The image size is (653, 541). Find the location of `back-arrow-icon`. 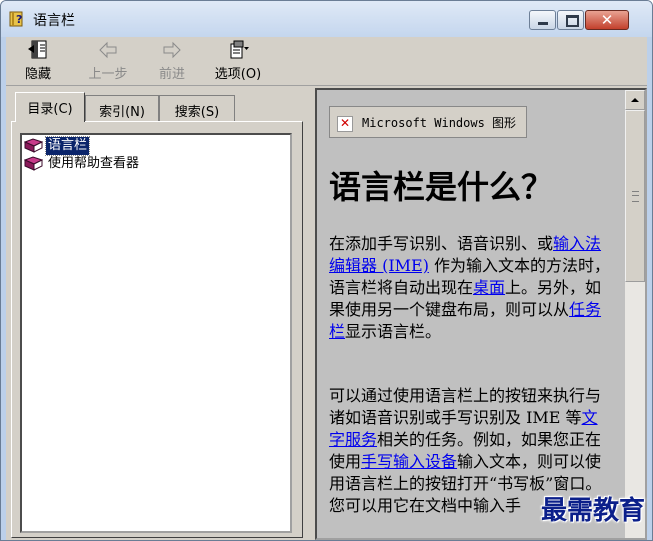

back-arrow-icon is located at coordinates (108, 50).